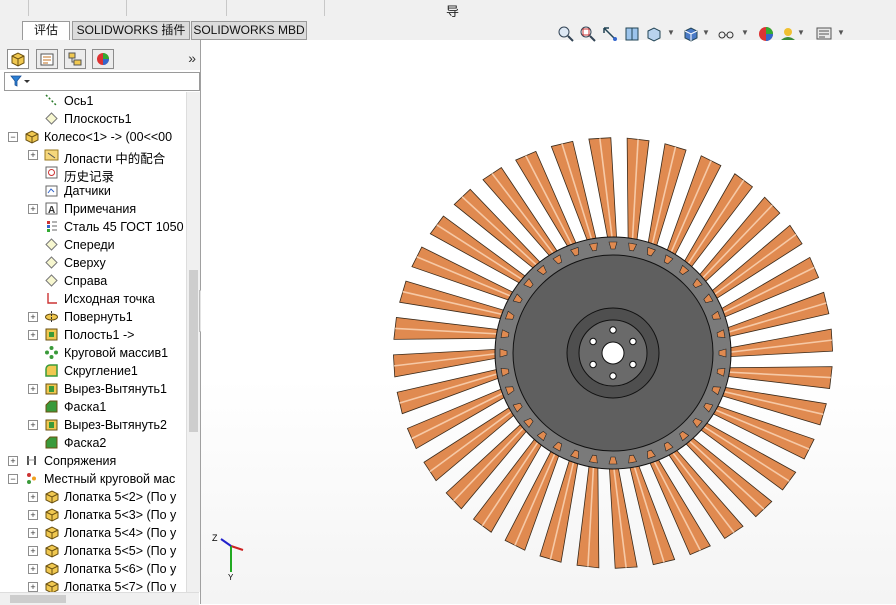  What do you see at coordinates (116, 353) in the screenshot?
I see `tree-item-label: Круговой массив1` at bounding box center [116, 353].